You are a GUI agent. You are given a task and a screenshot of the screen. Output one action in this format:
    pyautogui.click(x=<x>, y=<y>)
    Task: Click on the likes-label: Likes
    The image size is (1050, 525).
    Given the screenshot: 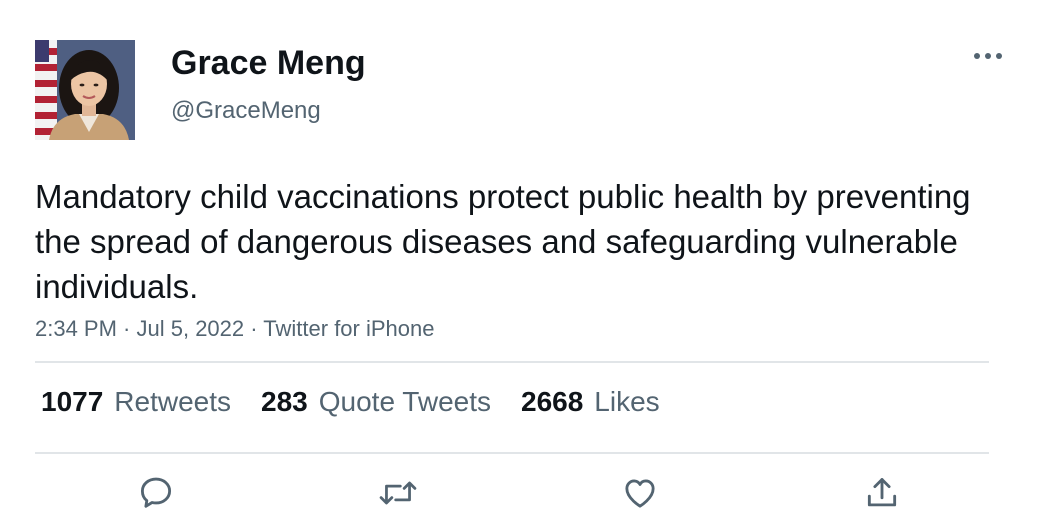 What is the action you would take?
    pyautogui.click(x=627, y=401)
    